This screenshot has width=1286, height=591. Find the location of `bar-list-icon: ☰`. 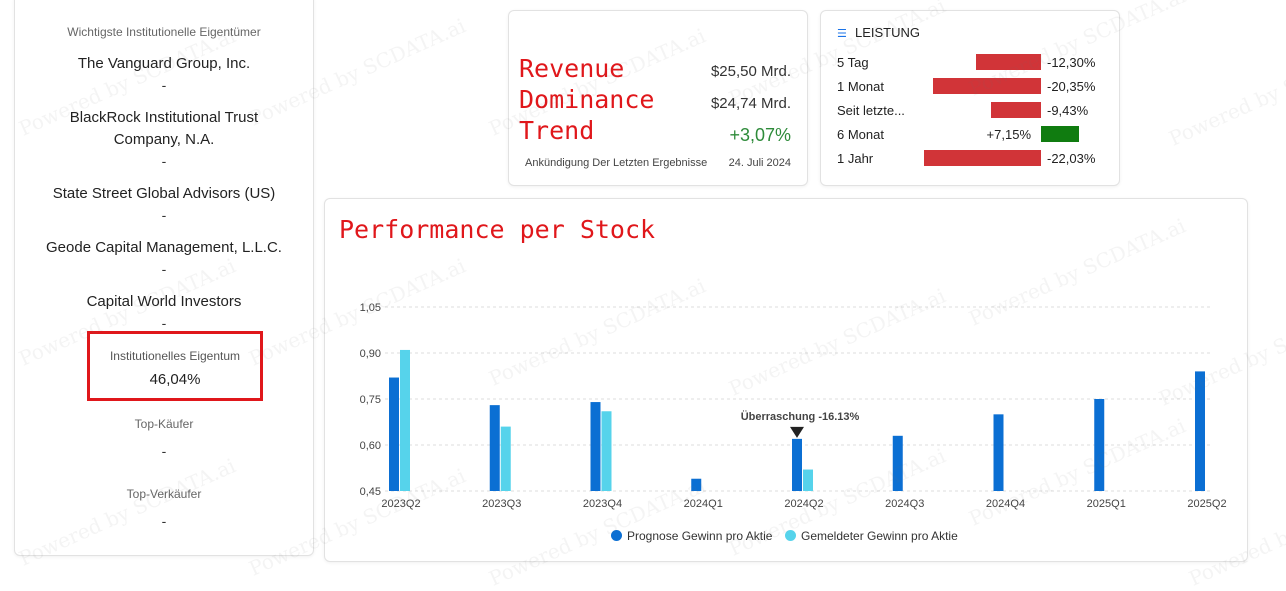

bar-list-icon: ☰ is located at coordinates (842, 34).